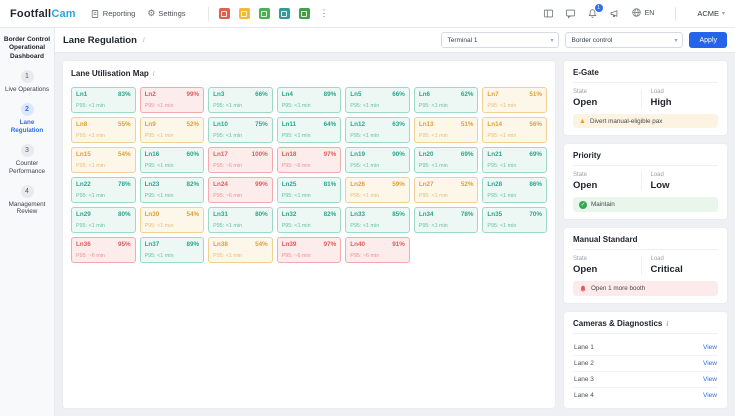 This screenshot has width=735, height=416. What do you see at coordinates (493, 94) in the screenshot?
I see `lane-name: Ln7` at bounding box center [493, 94].